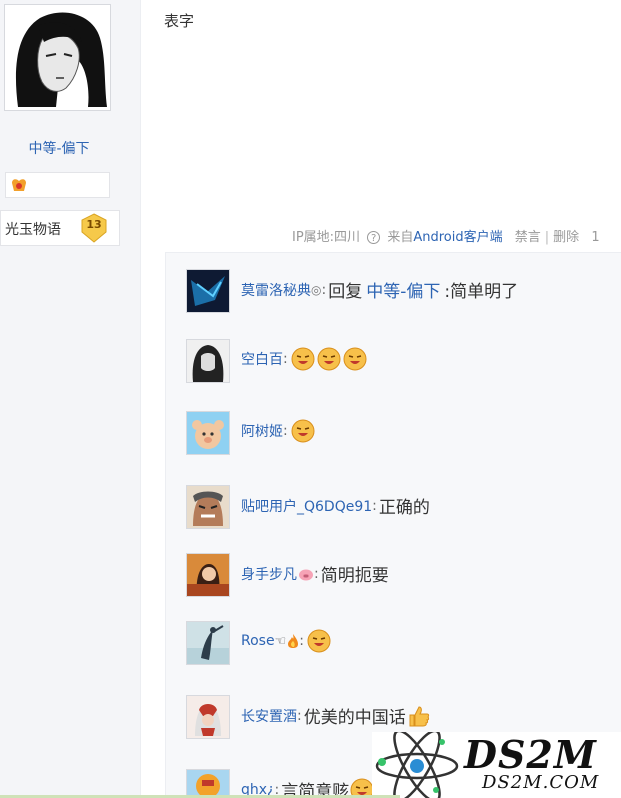  I want to click on reply-line: 阿树姬 :, so click(278, 431).